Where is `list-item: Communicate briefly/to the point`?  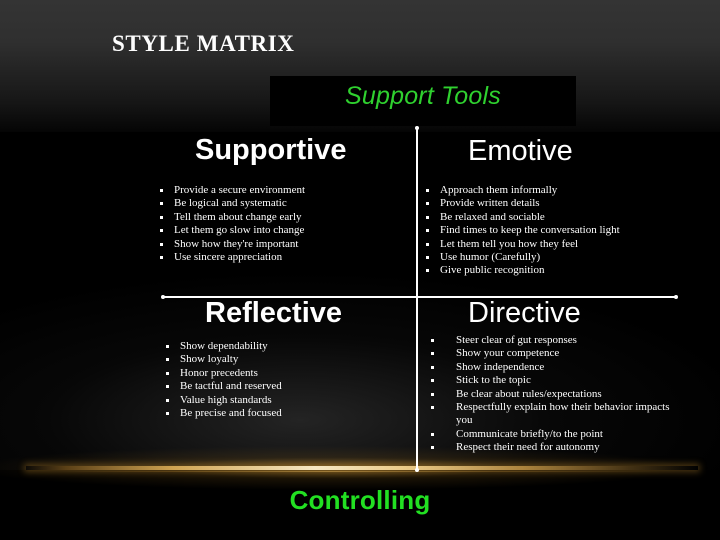
list-item: Communicate briefly/to the point is located at coordinates (553, 434).